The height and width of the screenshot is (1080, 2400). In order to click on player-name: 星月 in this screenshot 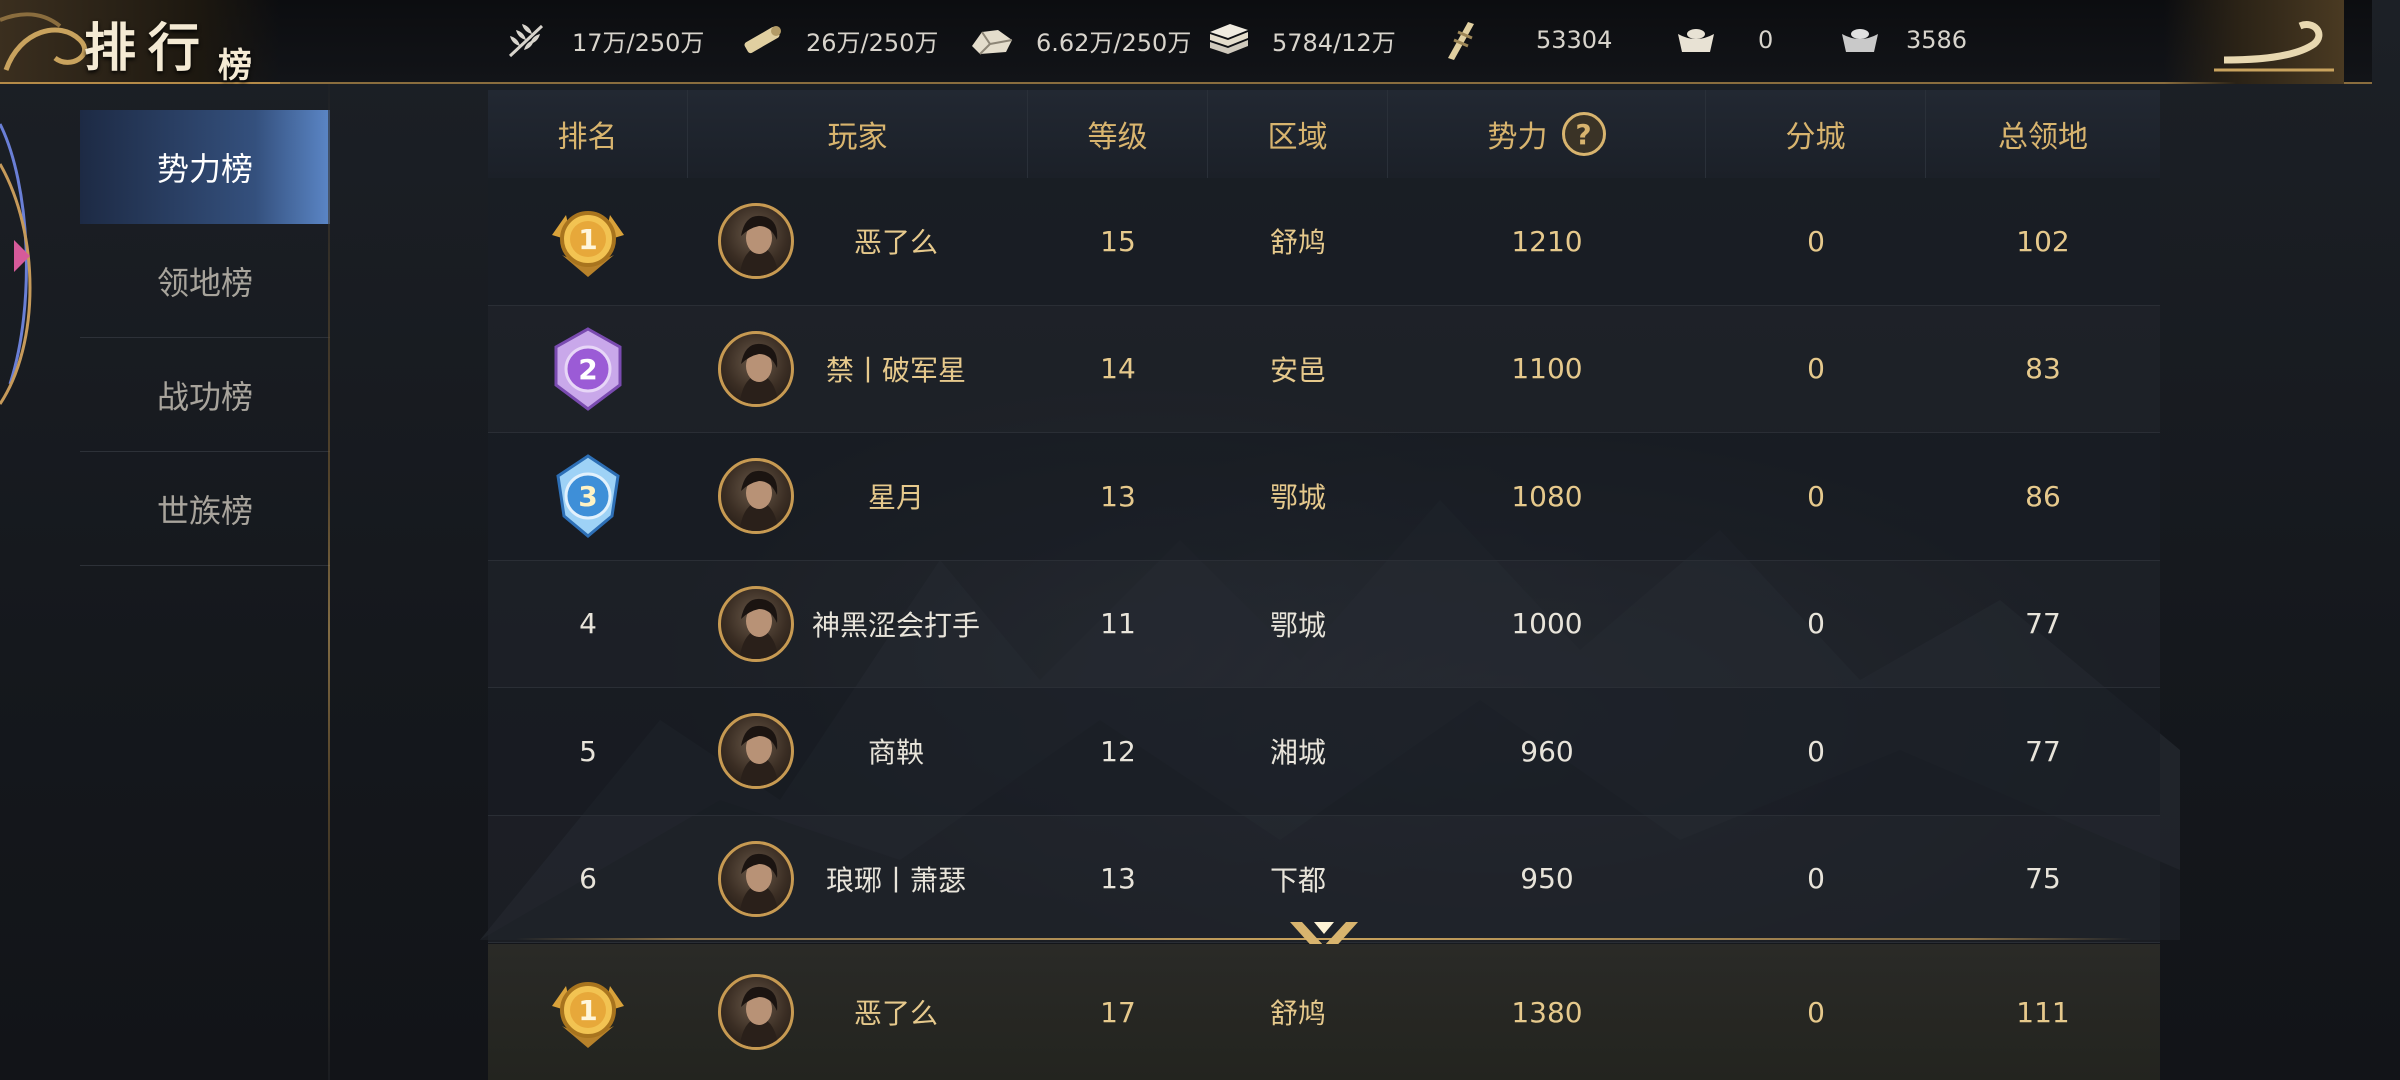, I will do `click(895, 498)`.